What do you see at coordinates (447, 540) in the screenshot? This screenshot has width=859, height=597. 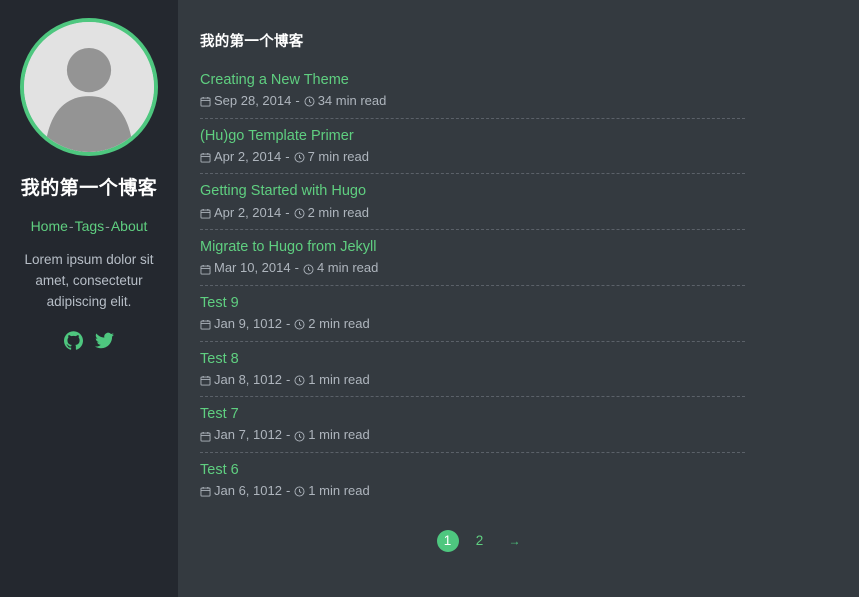 I see `pagination-page-1: 1` at bounding box center [447, 540].